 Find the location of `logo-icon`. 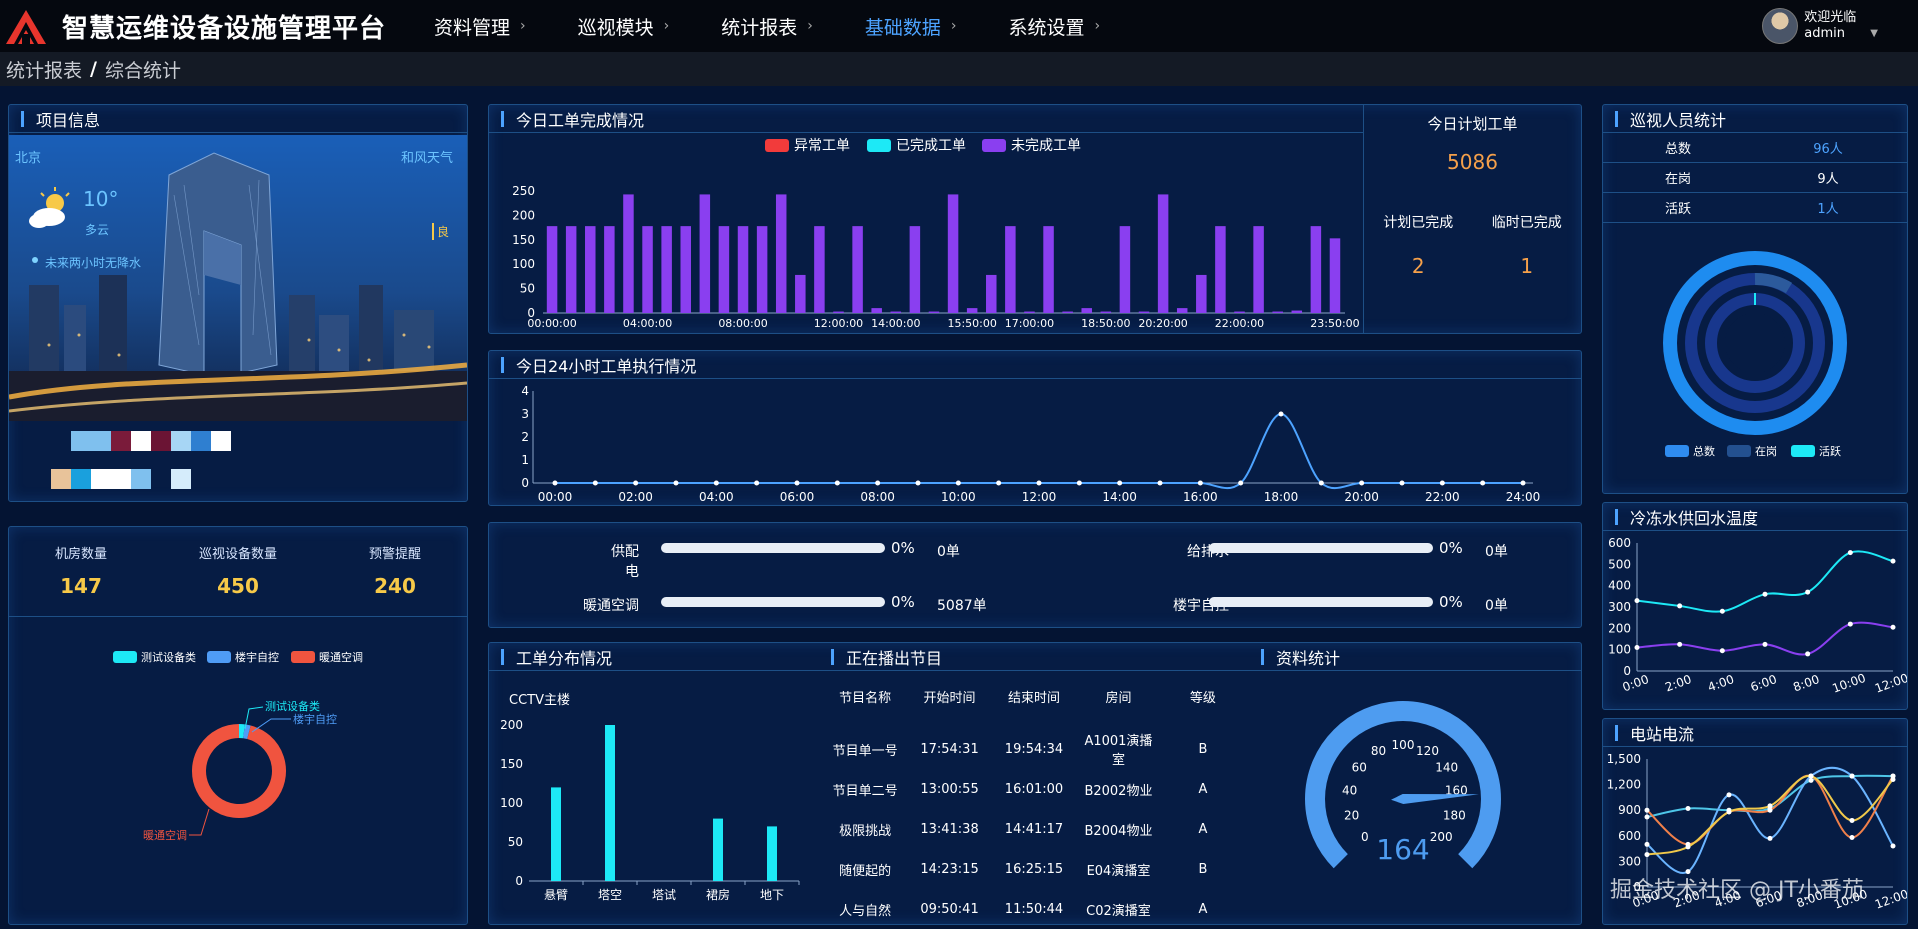

logo-icon is located at coordinates (26, 27).